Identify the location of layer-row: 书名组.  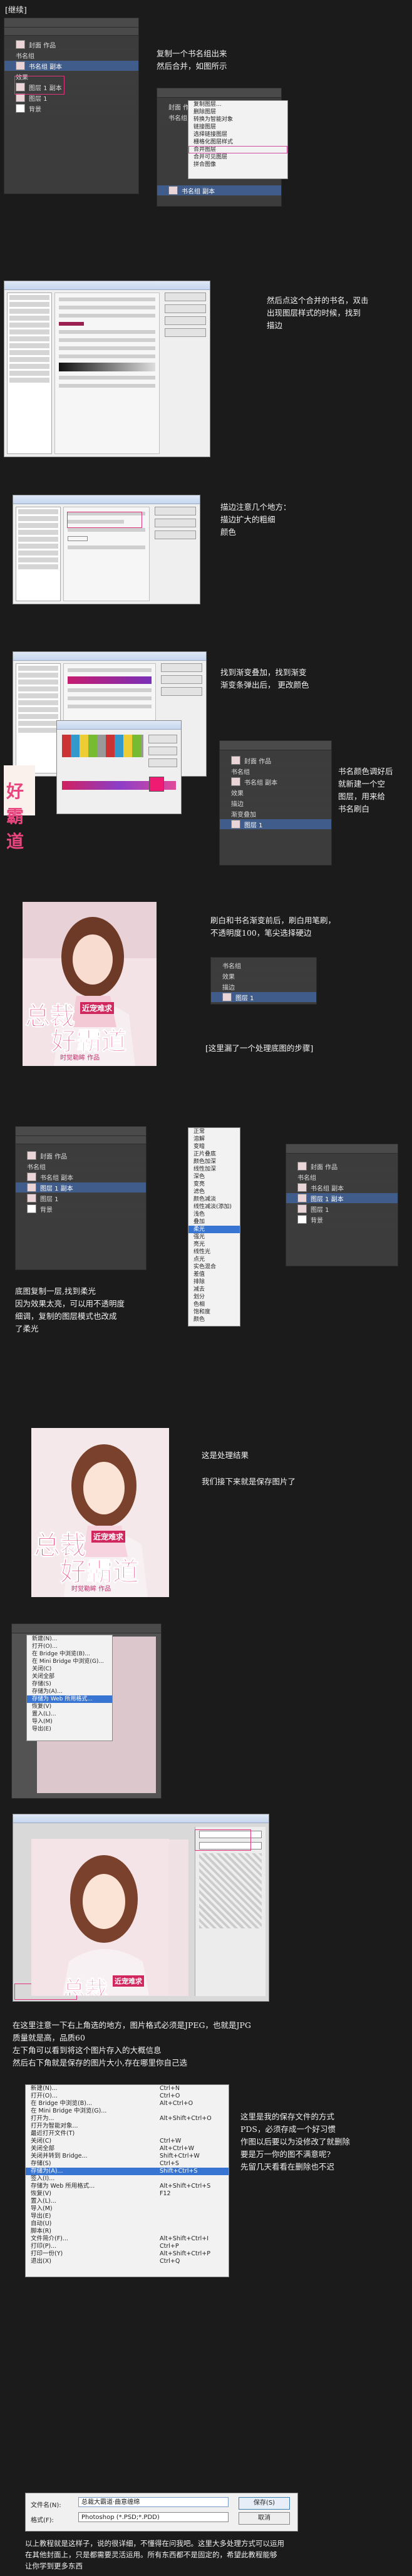
(71, 55).